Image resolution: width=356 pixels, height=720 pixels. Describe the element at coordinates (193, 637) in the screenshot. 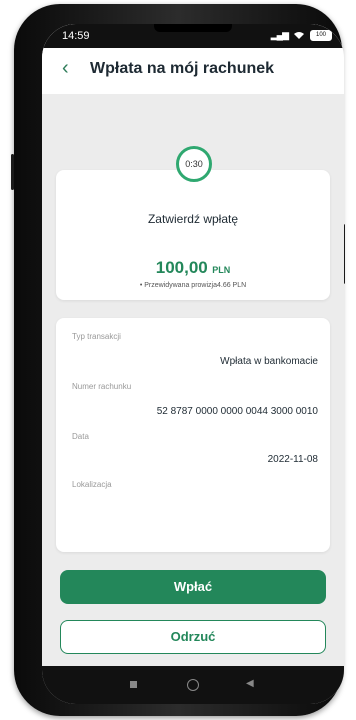

I see `reject-button: Odrzuć` at that location.